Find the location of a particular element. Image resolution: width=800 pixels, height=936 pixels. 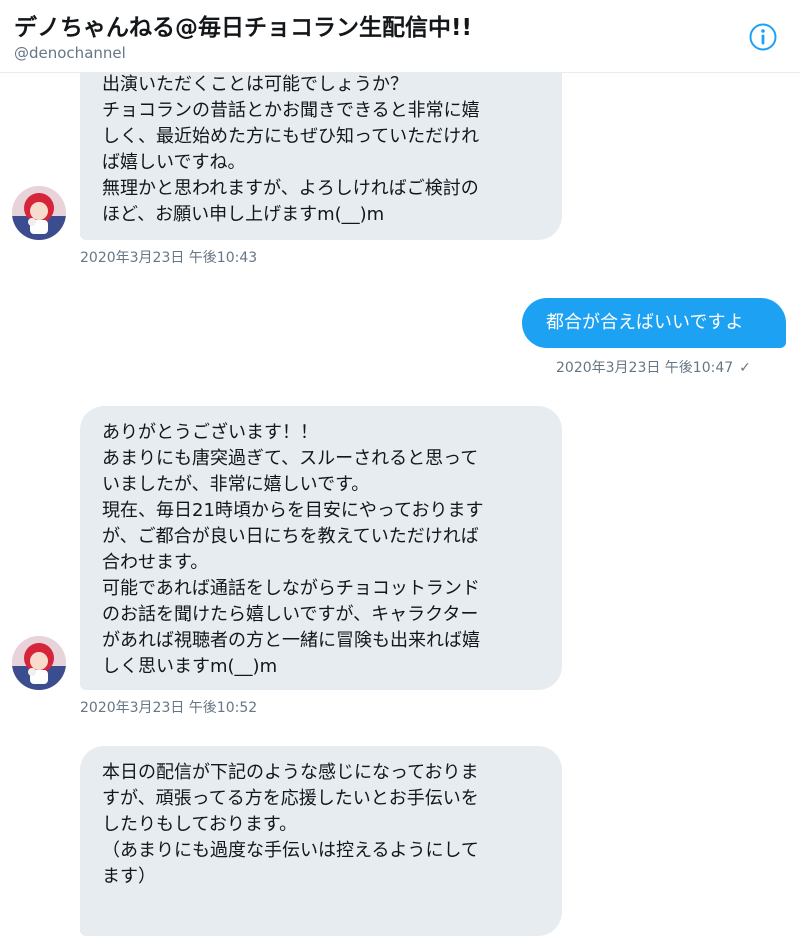

message-line: 本日の配信が下記のような感じになっておりま is located at coordinates (290, 772).